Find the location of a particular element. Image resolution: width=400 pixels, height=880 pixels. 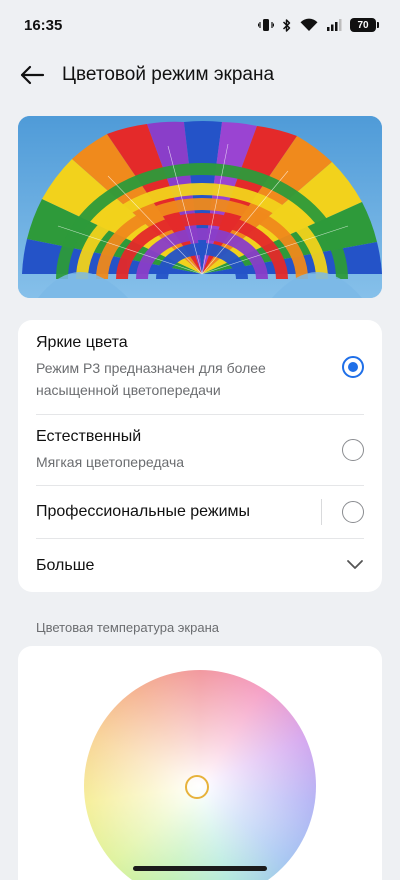

color-wheel-handle is located at coordinates (197, 787).